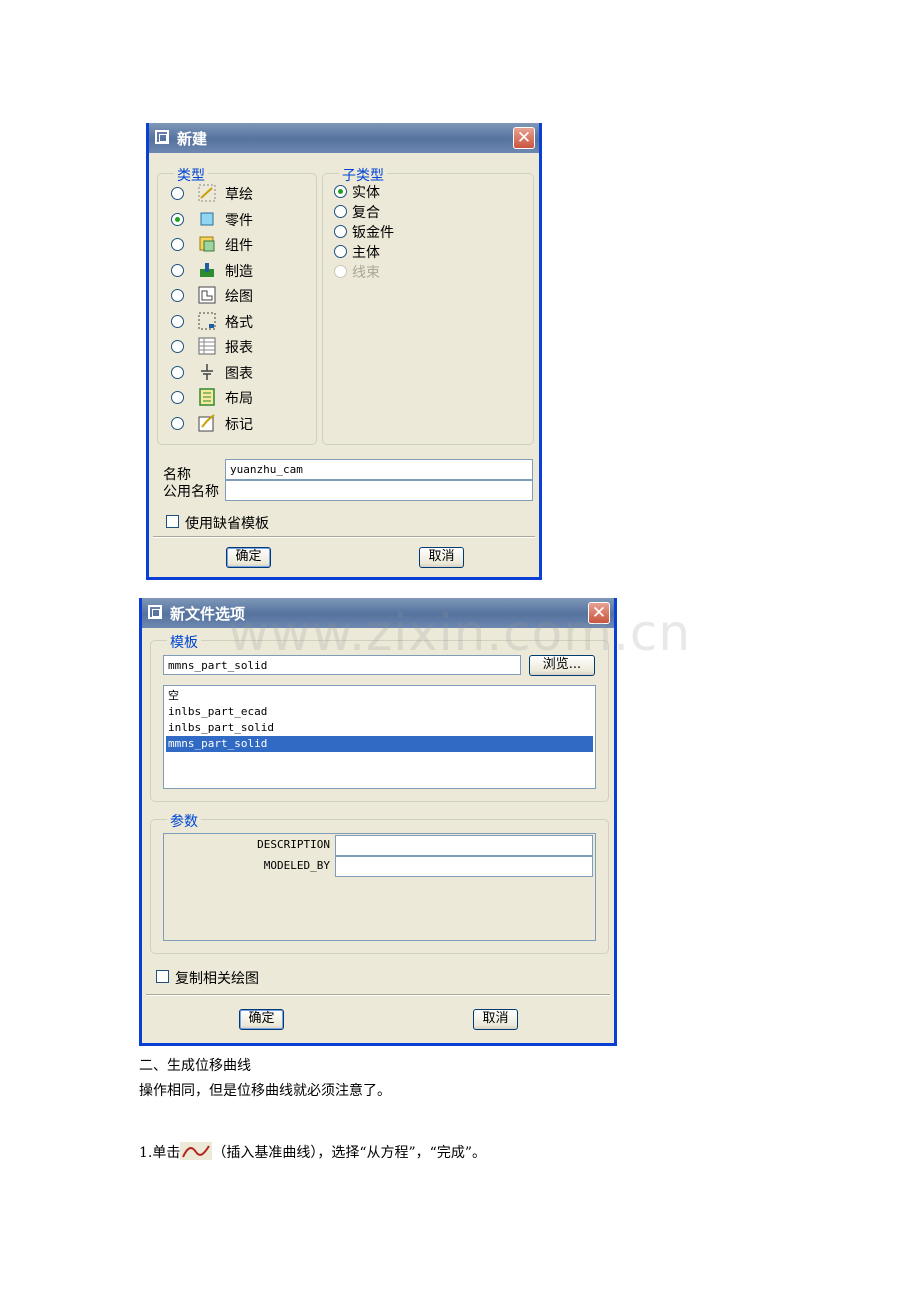 This screenshot has width=920, height=1302. What do you see at coordinates (373, 233) in the screenshot?
I see `subtype-label: 钣金件` at bounding box center [373, 233].